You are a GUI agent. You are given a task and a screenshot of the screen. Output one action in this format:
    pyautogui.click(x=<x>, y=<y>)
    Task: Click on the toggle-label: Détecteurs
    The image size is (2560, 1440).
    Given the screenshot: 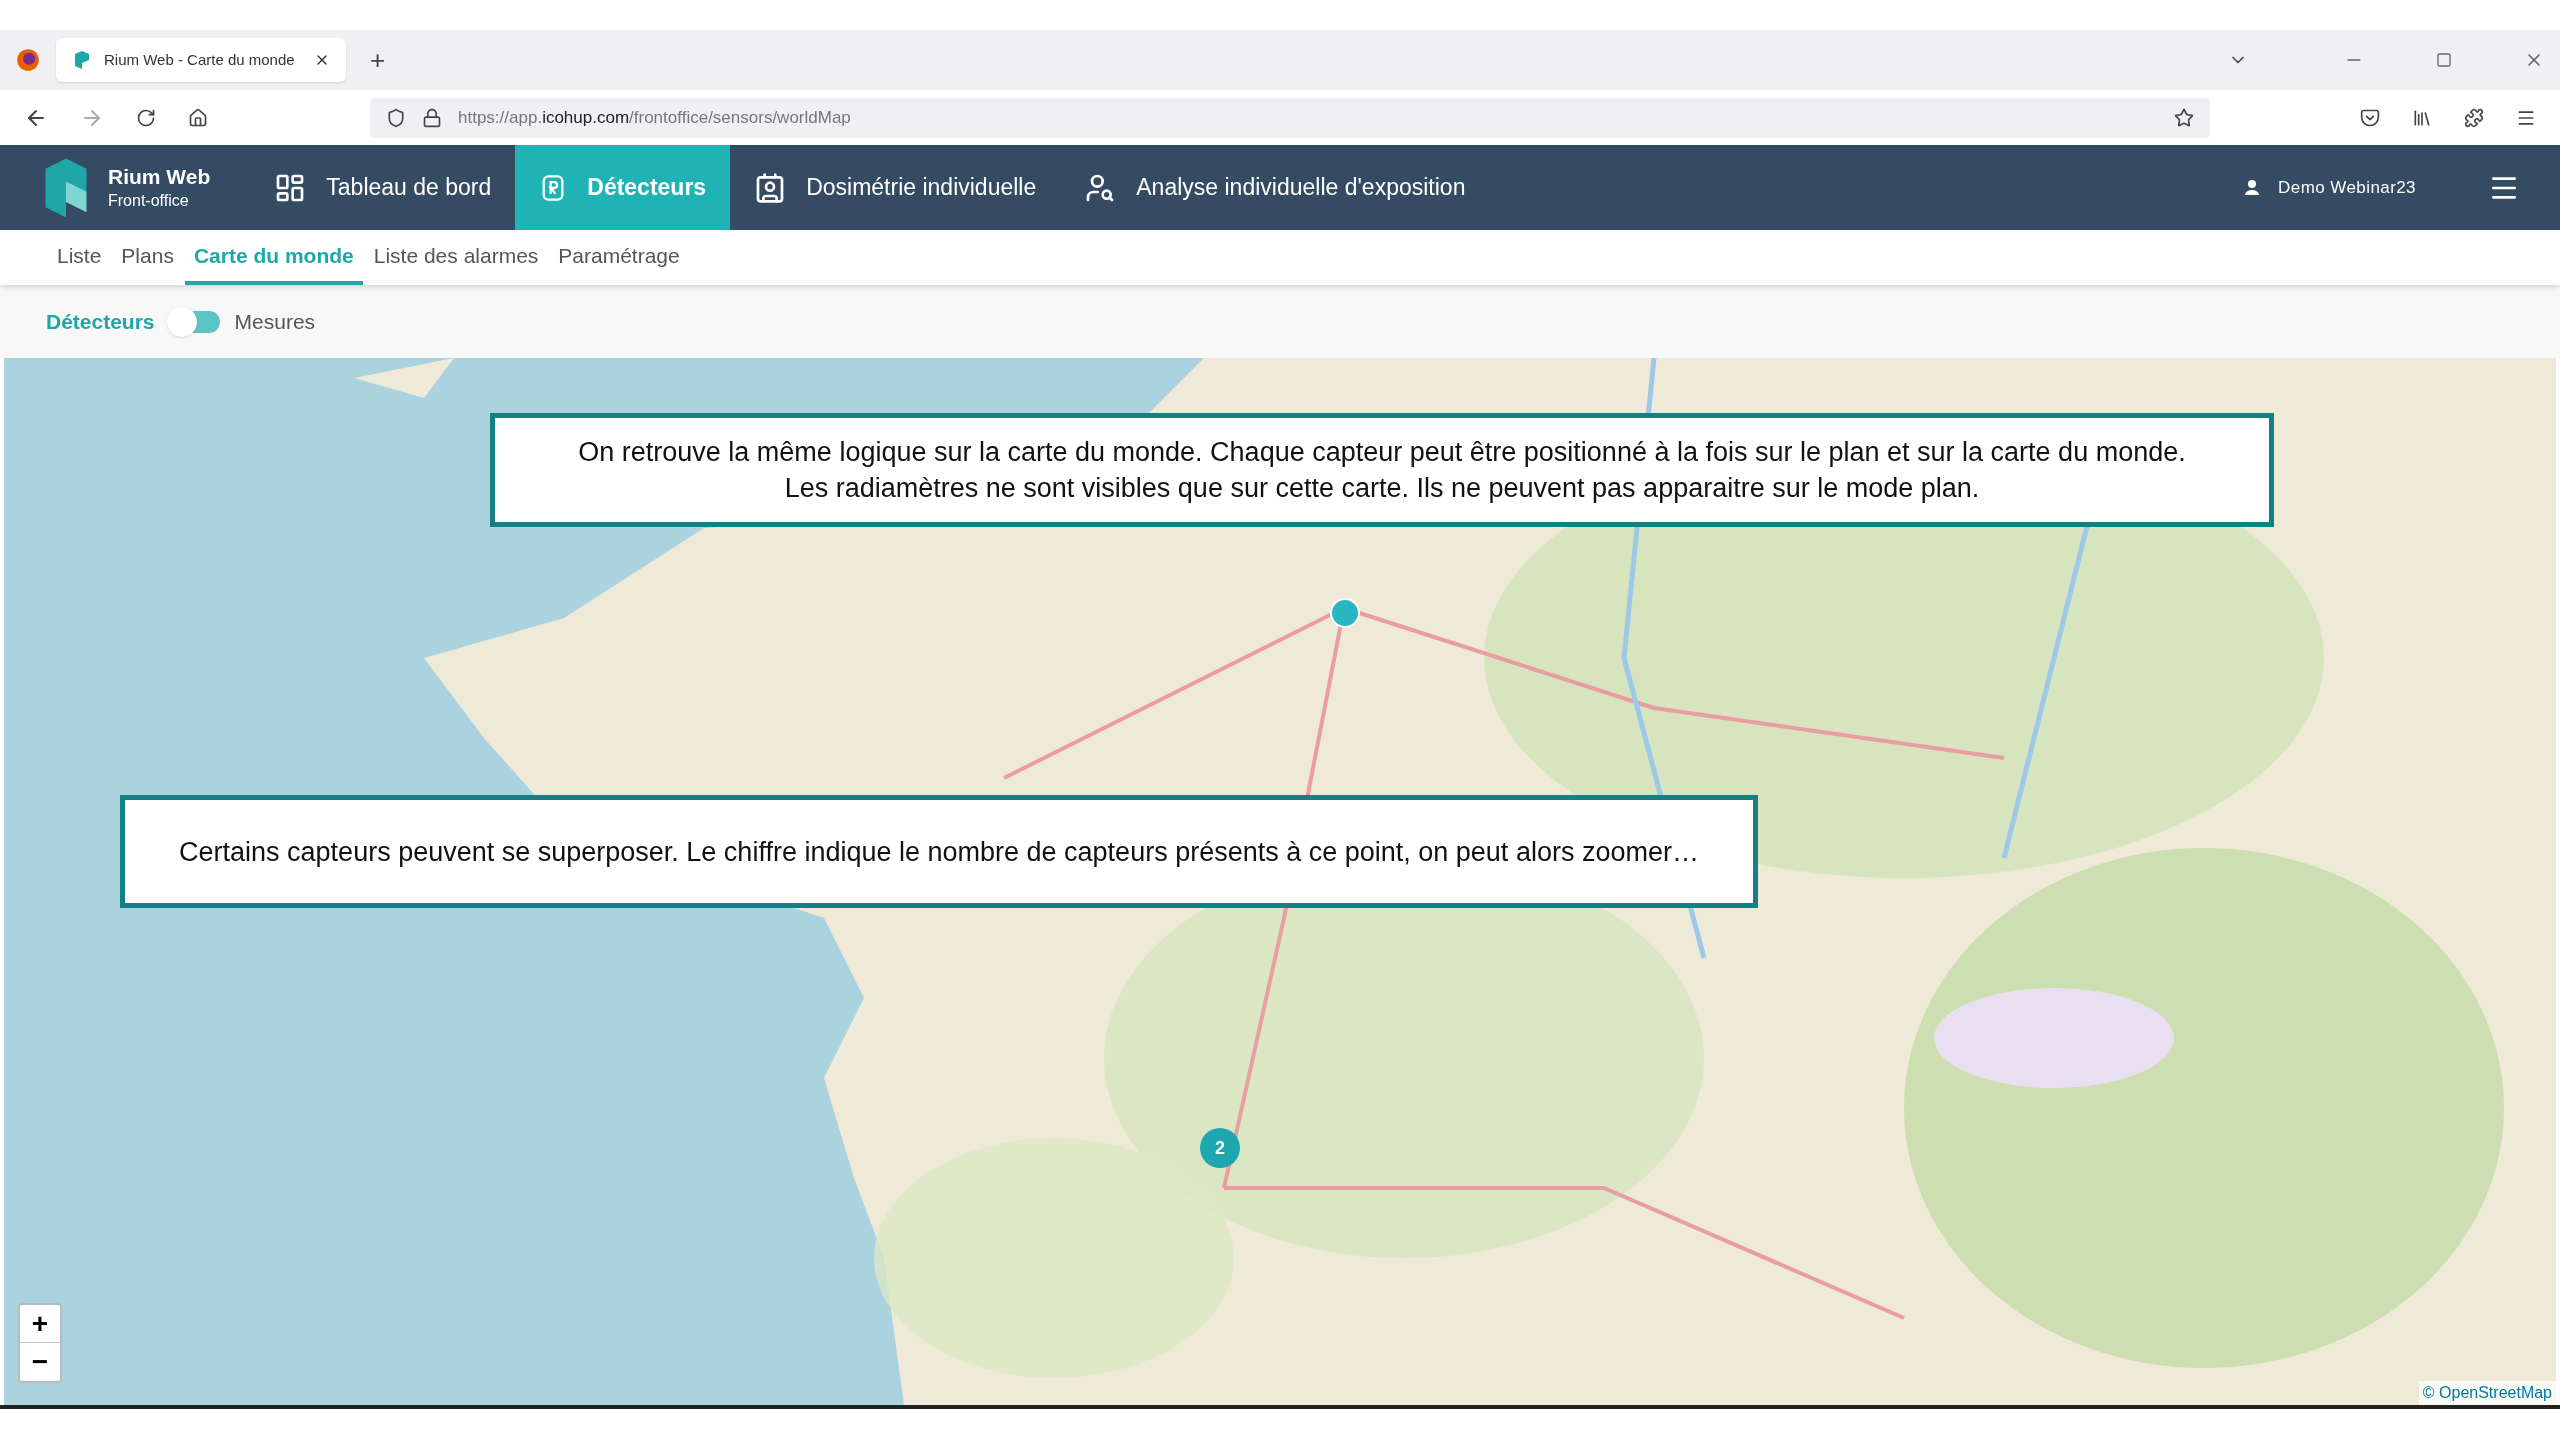 What is the action you would take?
    pyautogui.click(x=100, y=321)
    